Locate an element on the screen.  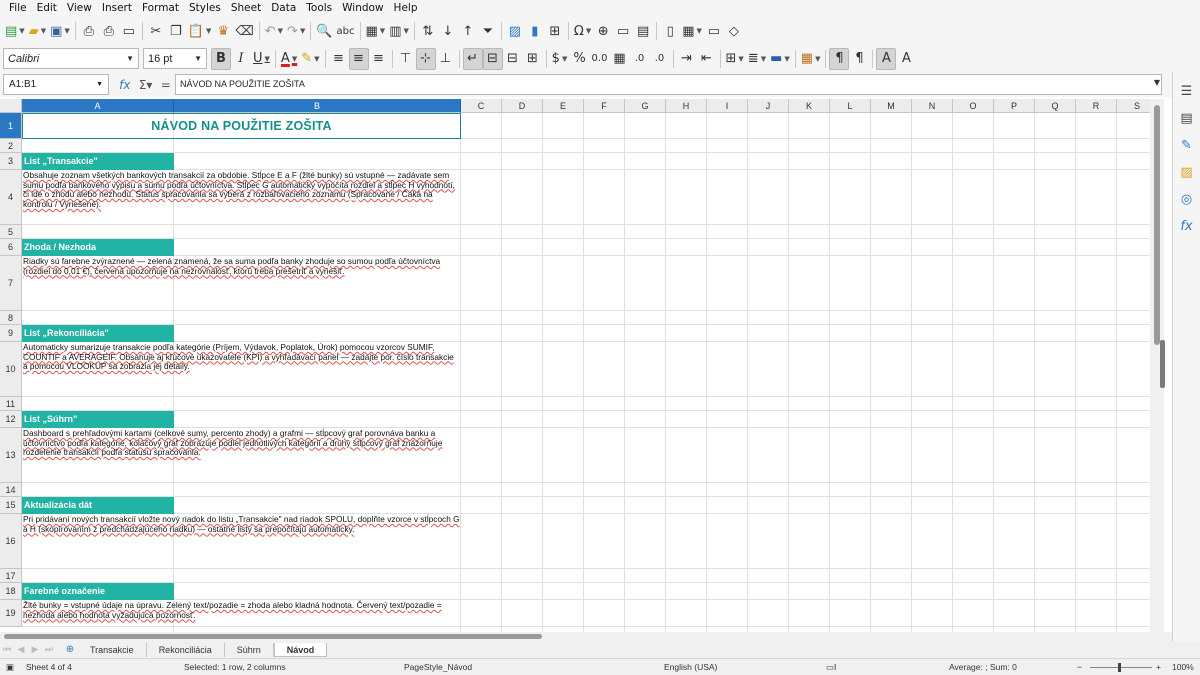
column-header-j: J is located at coordinates (768, 106).